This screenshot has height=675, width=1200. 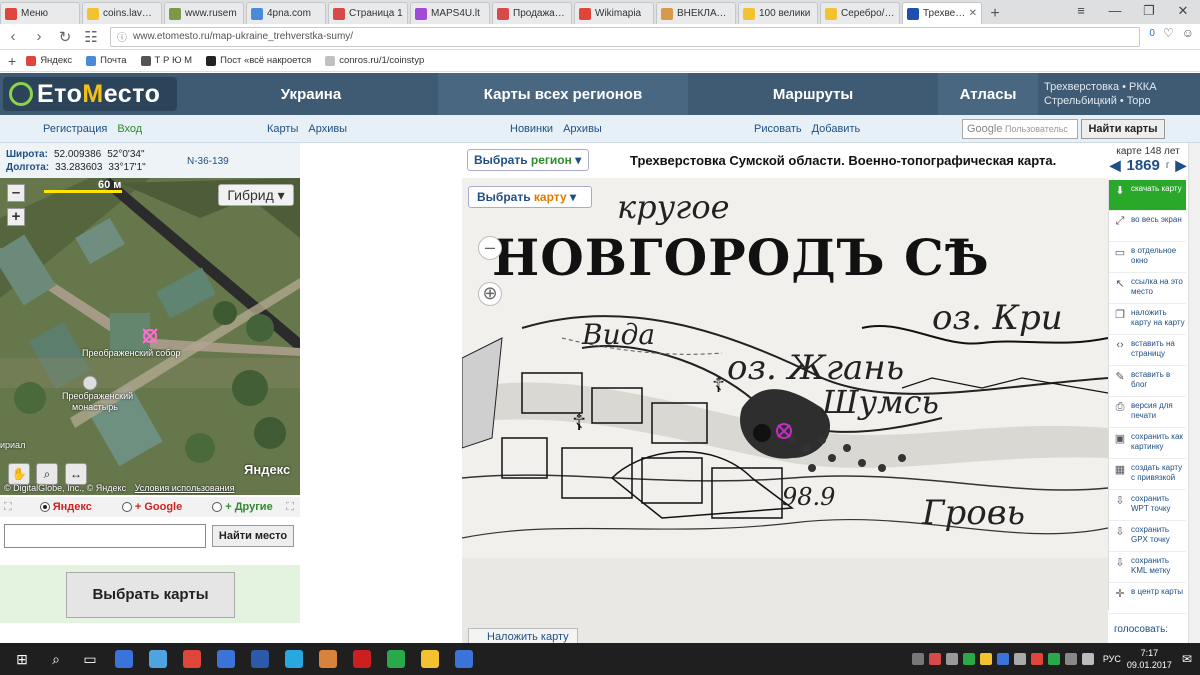 I want to click on network-icon, so click(x=1070, y=659).